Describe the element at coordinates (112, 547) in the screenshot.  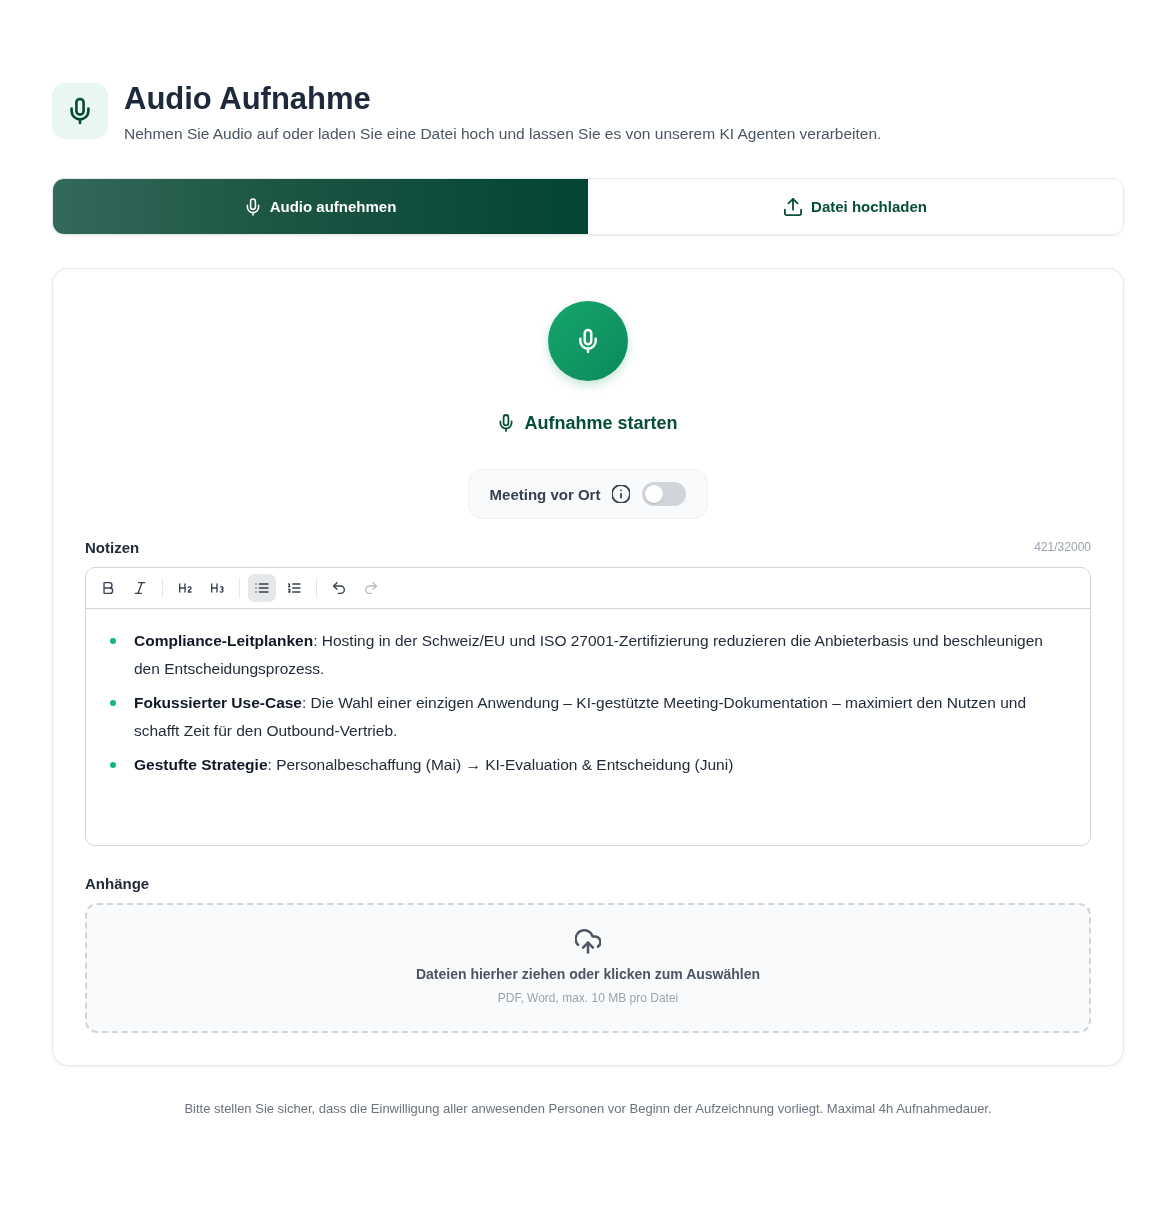
I see `notes-label: Notizen` at that location.